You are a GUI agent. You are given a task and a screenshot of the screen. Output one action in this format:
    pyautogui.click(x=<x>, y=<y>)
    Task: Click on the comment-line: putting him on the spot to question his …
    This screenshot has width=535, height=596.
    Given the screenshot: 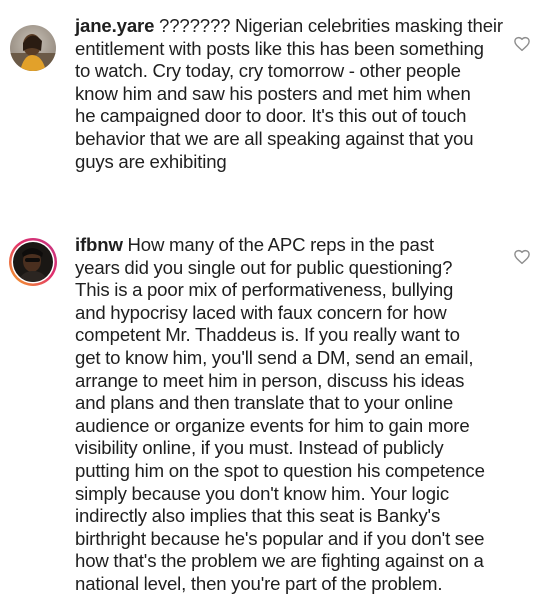 What is the action you would take?
    pyautogui.click(x=280, y=470)
    